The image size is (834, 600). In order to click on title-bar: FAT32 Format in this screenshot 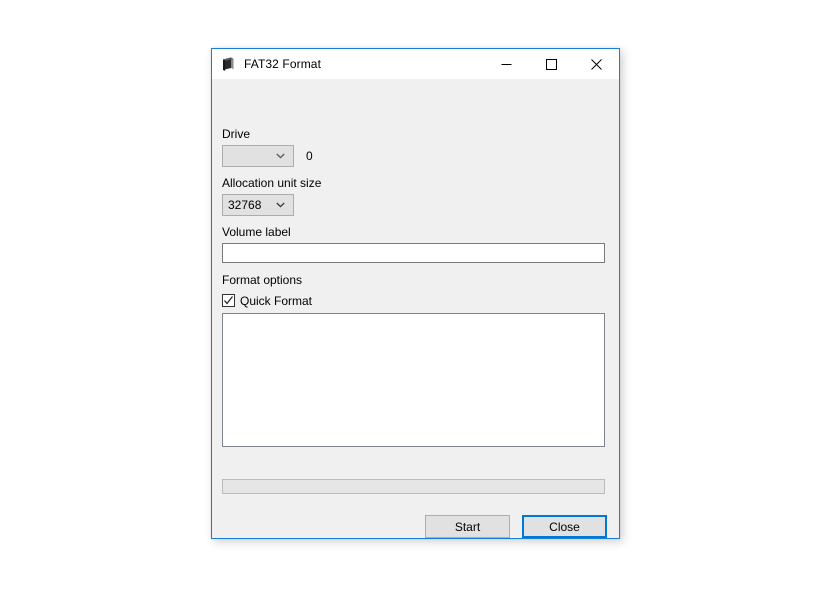, I will do `click(415, 64)`.